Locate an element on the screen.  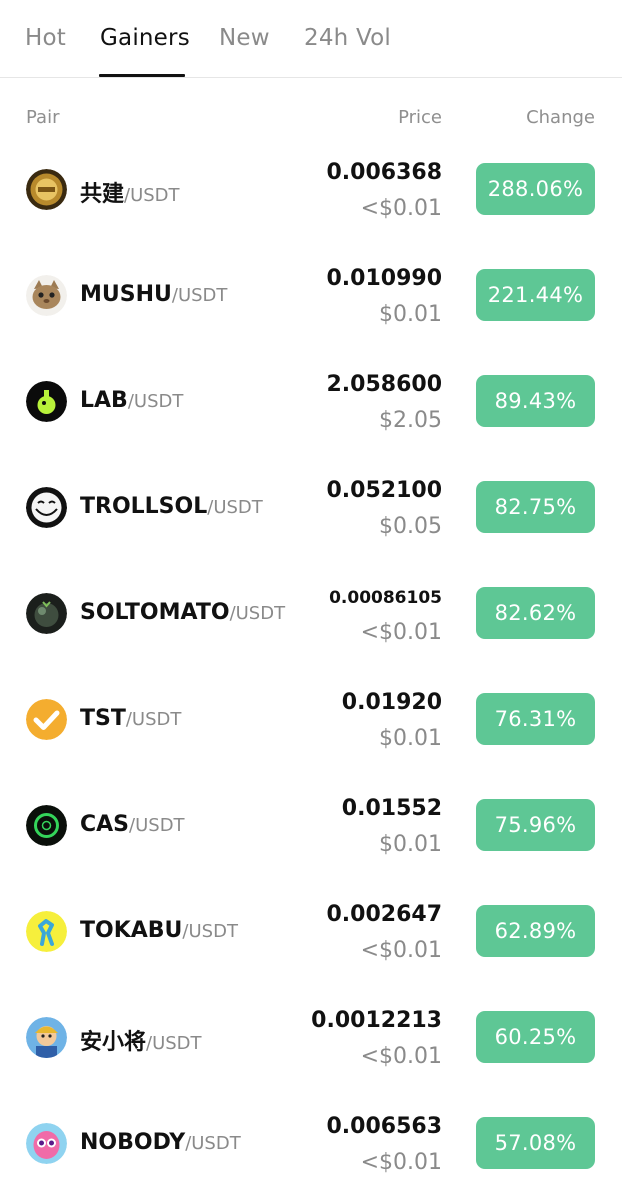
cartoon-boy-icon is located at coordinates (46, 1037).